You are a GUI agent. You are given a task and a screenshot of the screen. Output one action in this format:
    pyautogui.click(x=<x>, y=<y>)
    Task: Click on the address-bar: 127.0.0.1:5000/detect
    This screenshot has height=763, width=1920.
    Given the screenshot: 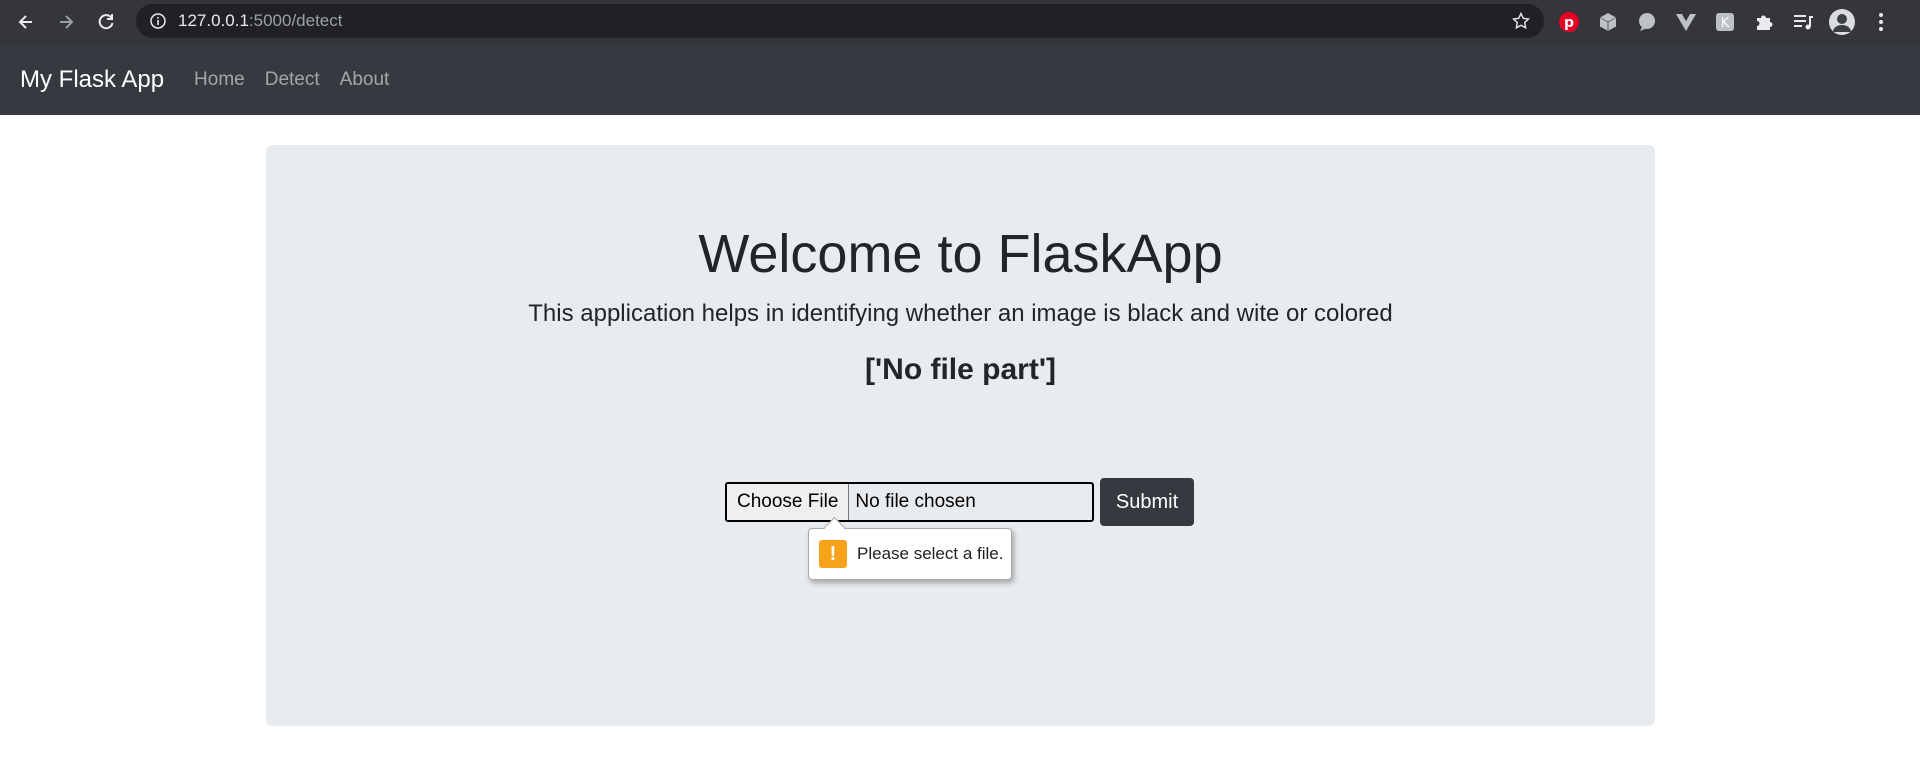 What is the action you would take?
    pyautogui.click(x=840, y=21)
    